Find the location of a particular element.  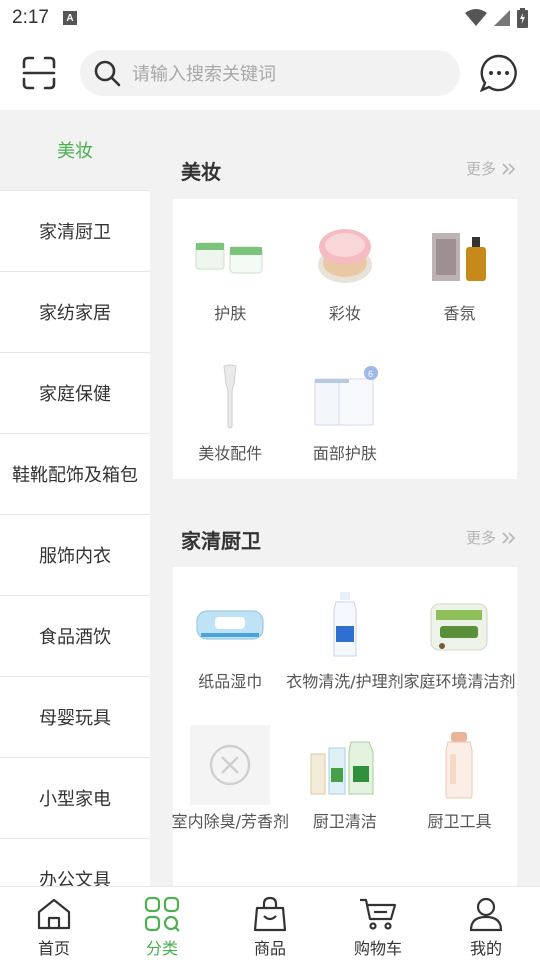

bag-icon is located at coordinates (270, 914).